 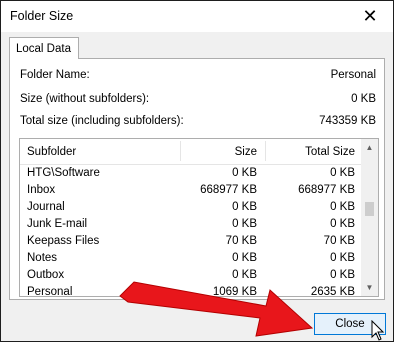 I want to click on subfolder-name: Notes, so click(x=42, y=258).